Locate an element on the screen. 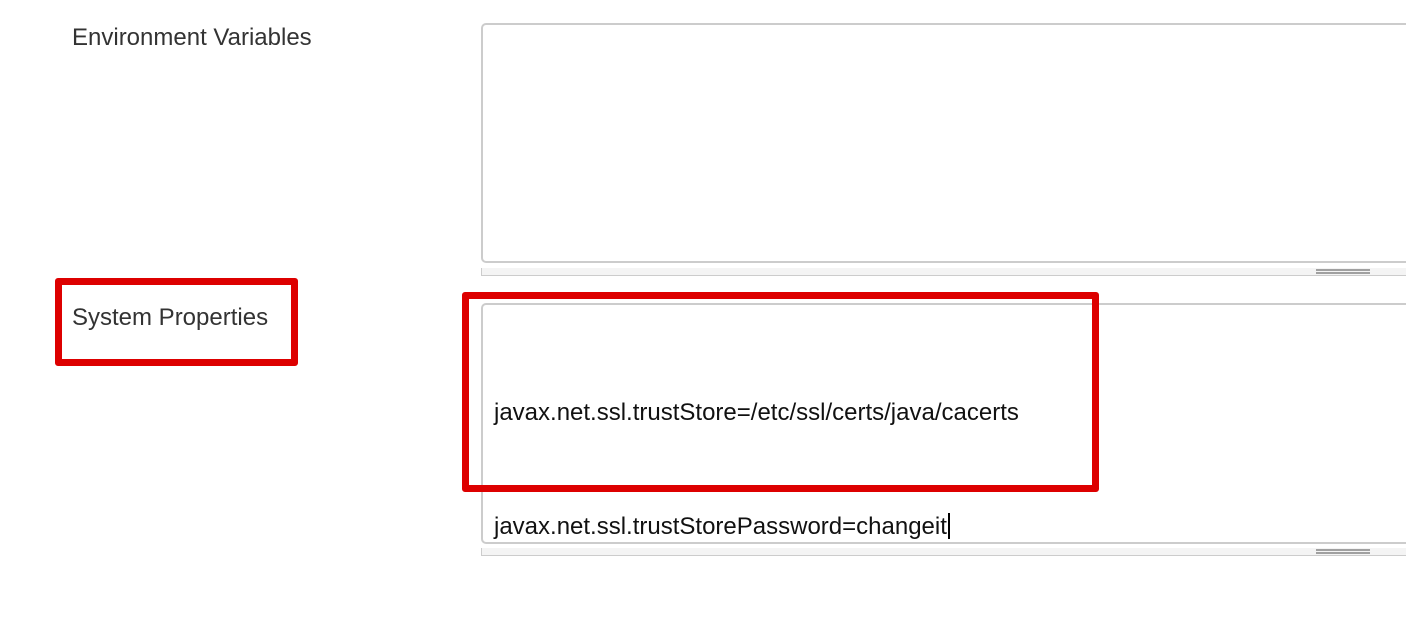  system-properties-label: System Properties is located at coordinates (170, 317).